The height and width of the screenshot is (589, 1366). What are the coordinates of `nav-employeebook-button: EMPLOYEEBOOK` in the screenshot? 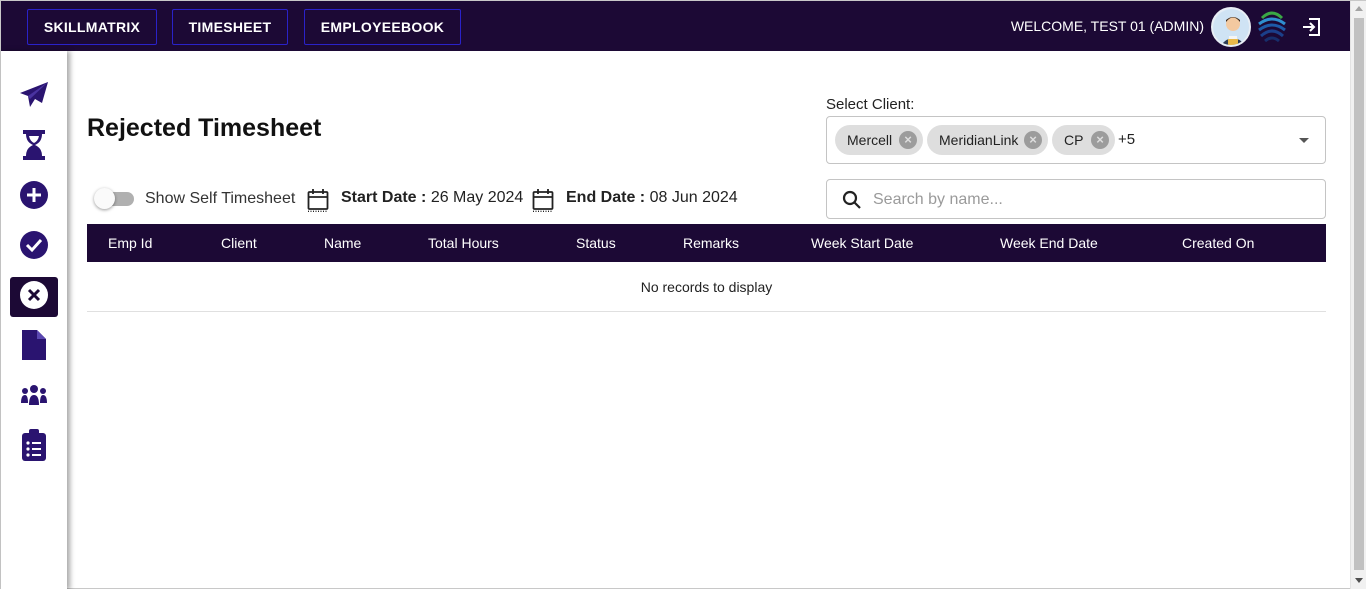 It's located at (382, 27).